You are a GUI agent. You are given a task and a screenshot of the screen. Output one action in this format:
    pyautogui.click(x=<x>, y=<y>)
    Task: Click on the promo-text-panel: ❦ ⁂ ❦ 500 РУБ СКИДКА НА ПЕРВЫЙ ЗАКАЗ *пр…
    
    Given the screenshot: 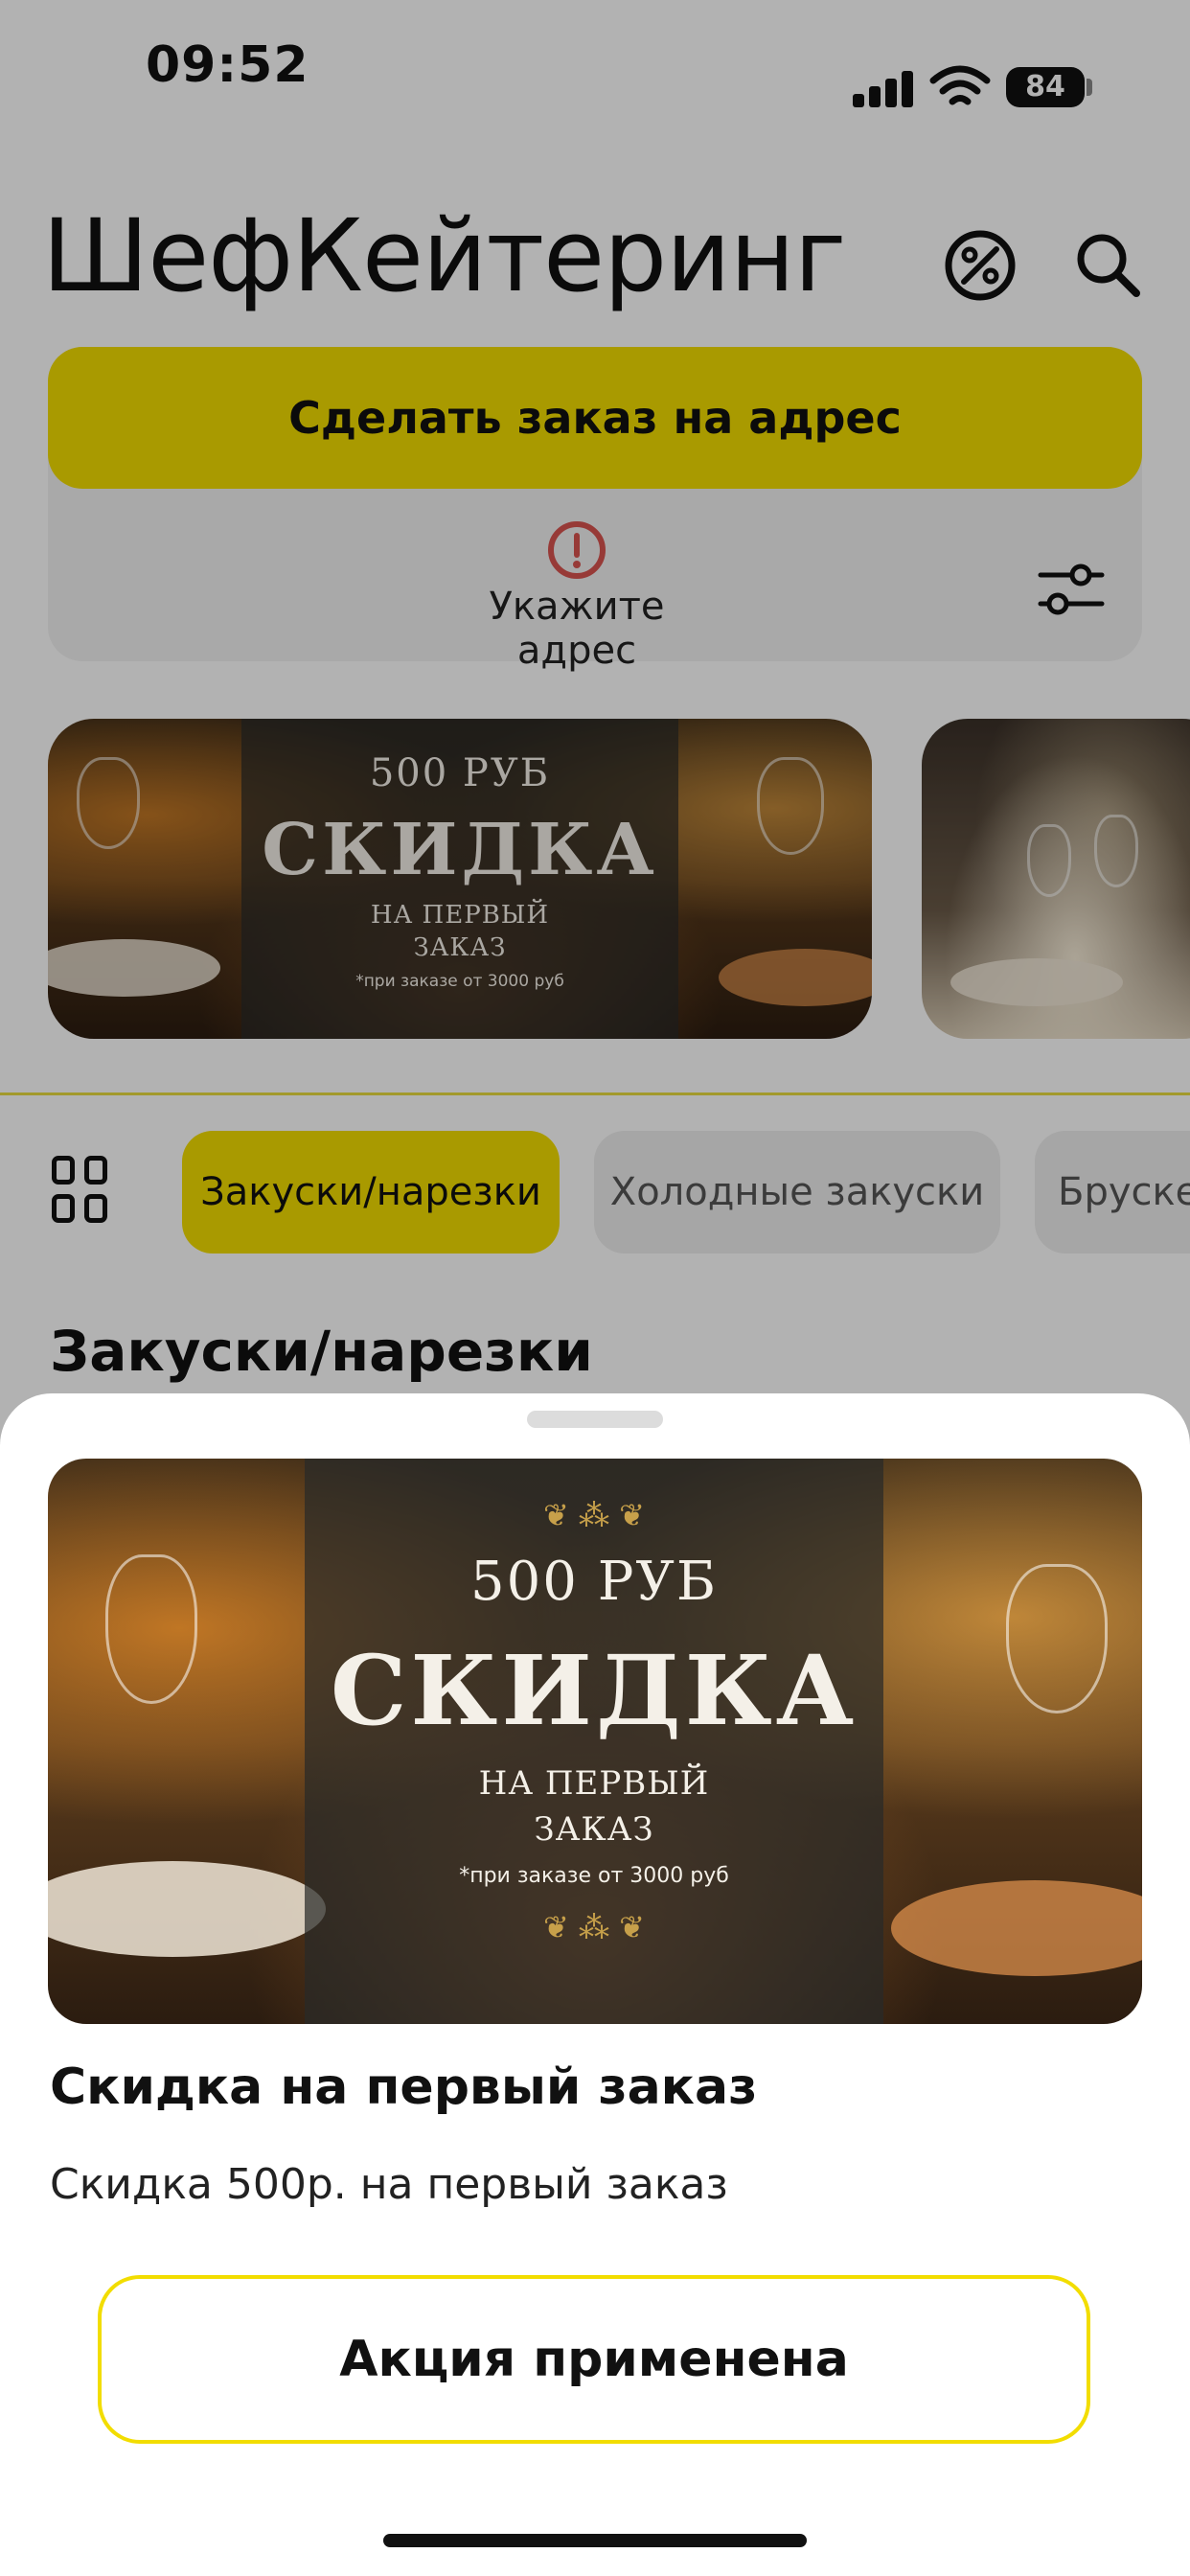 What is the action you would take?
    pyautogui.click(x=594, y=1741)
    